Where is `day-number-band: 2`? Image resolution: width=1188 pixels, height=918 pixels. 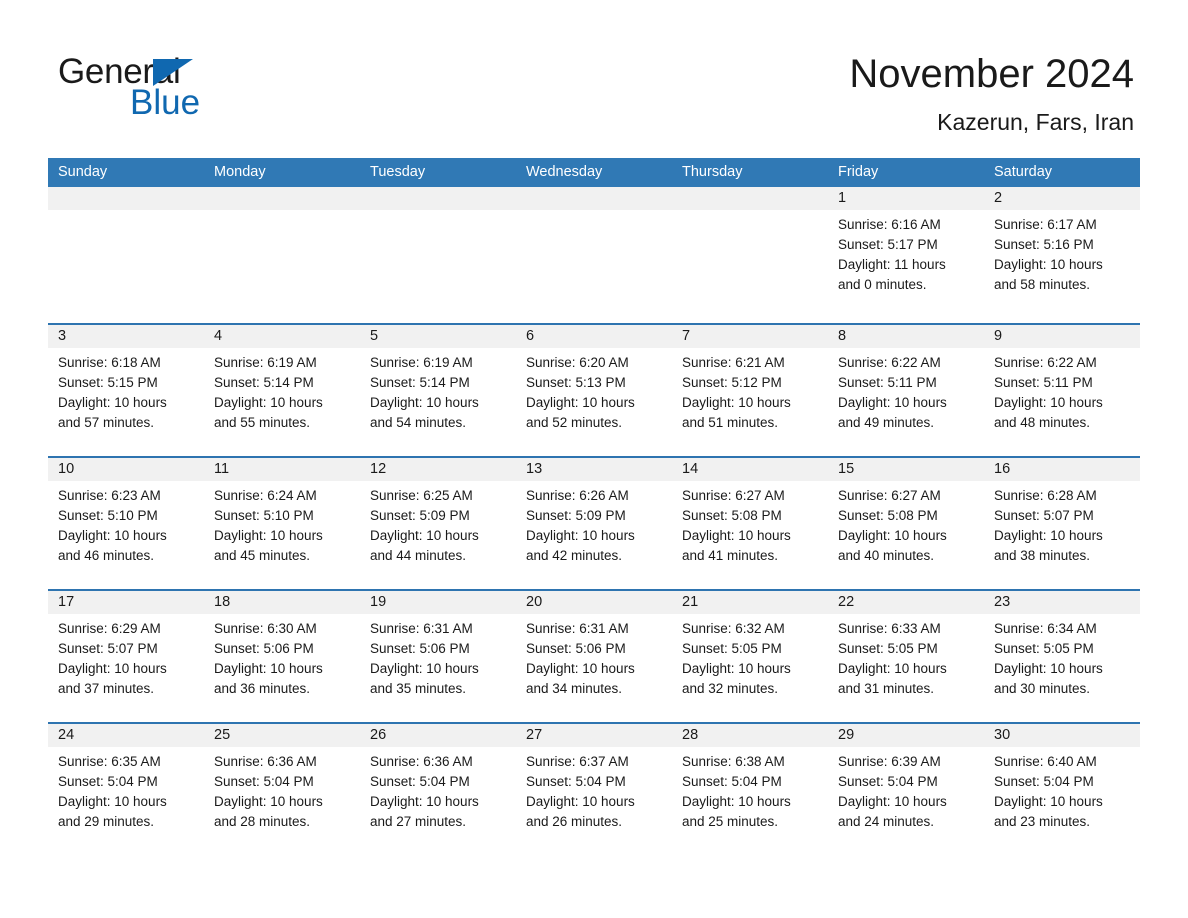
day-number-band: 2 is located at coordinates (1062, 198).